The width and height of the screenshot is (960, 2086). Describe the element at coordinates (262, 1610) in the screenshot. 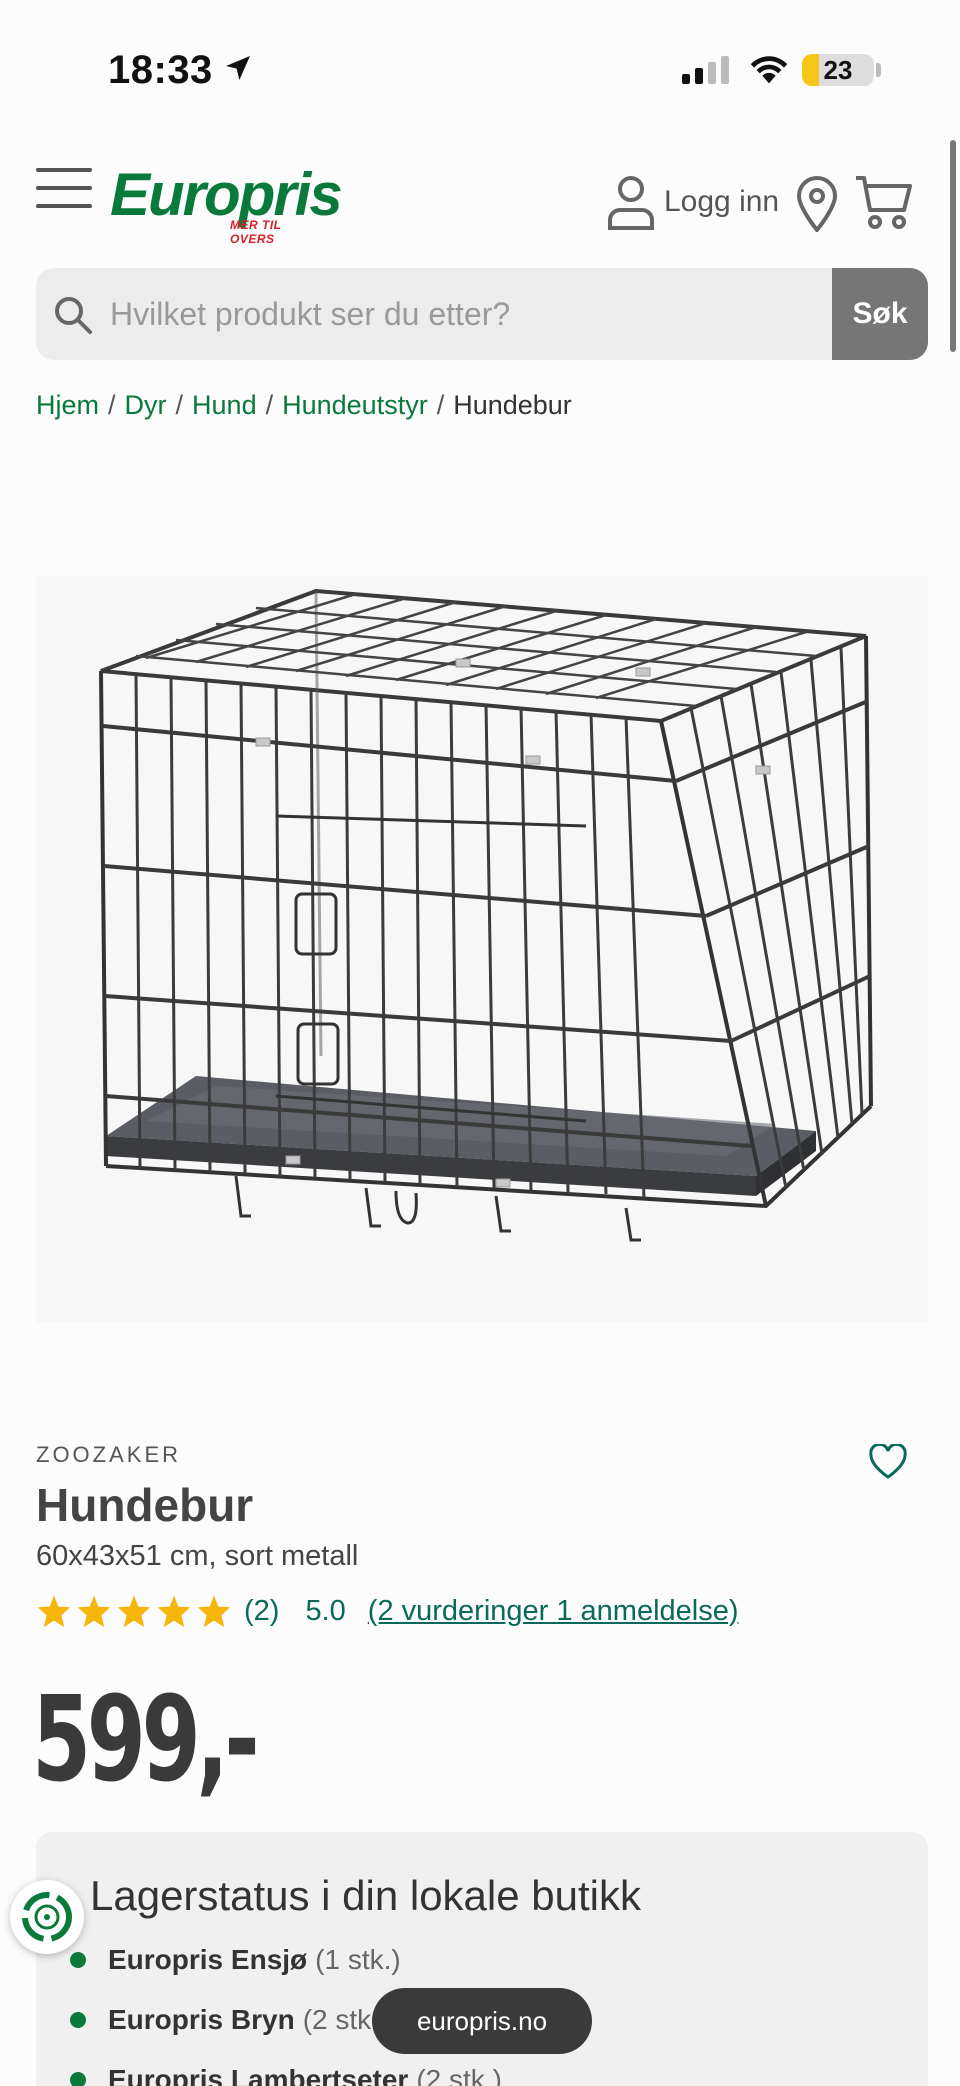

I see `rating-count: (2)` at that location.